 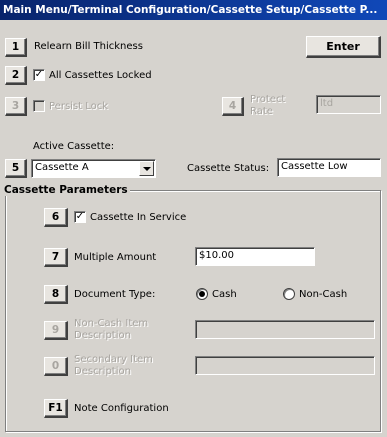 I want to click on all-locked-checkbox: ✓, so click(x=39, y=75).